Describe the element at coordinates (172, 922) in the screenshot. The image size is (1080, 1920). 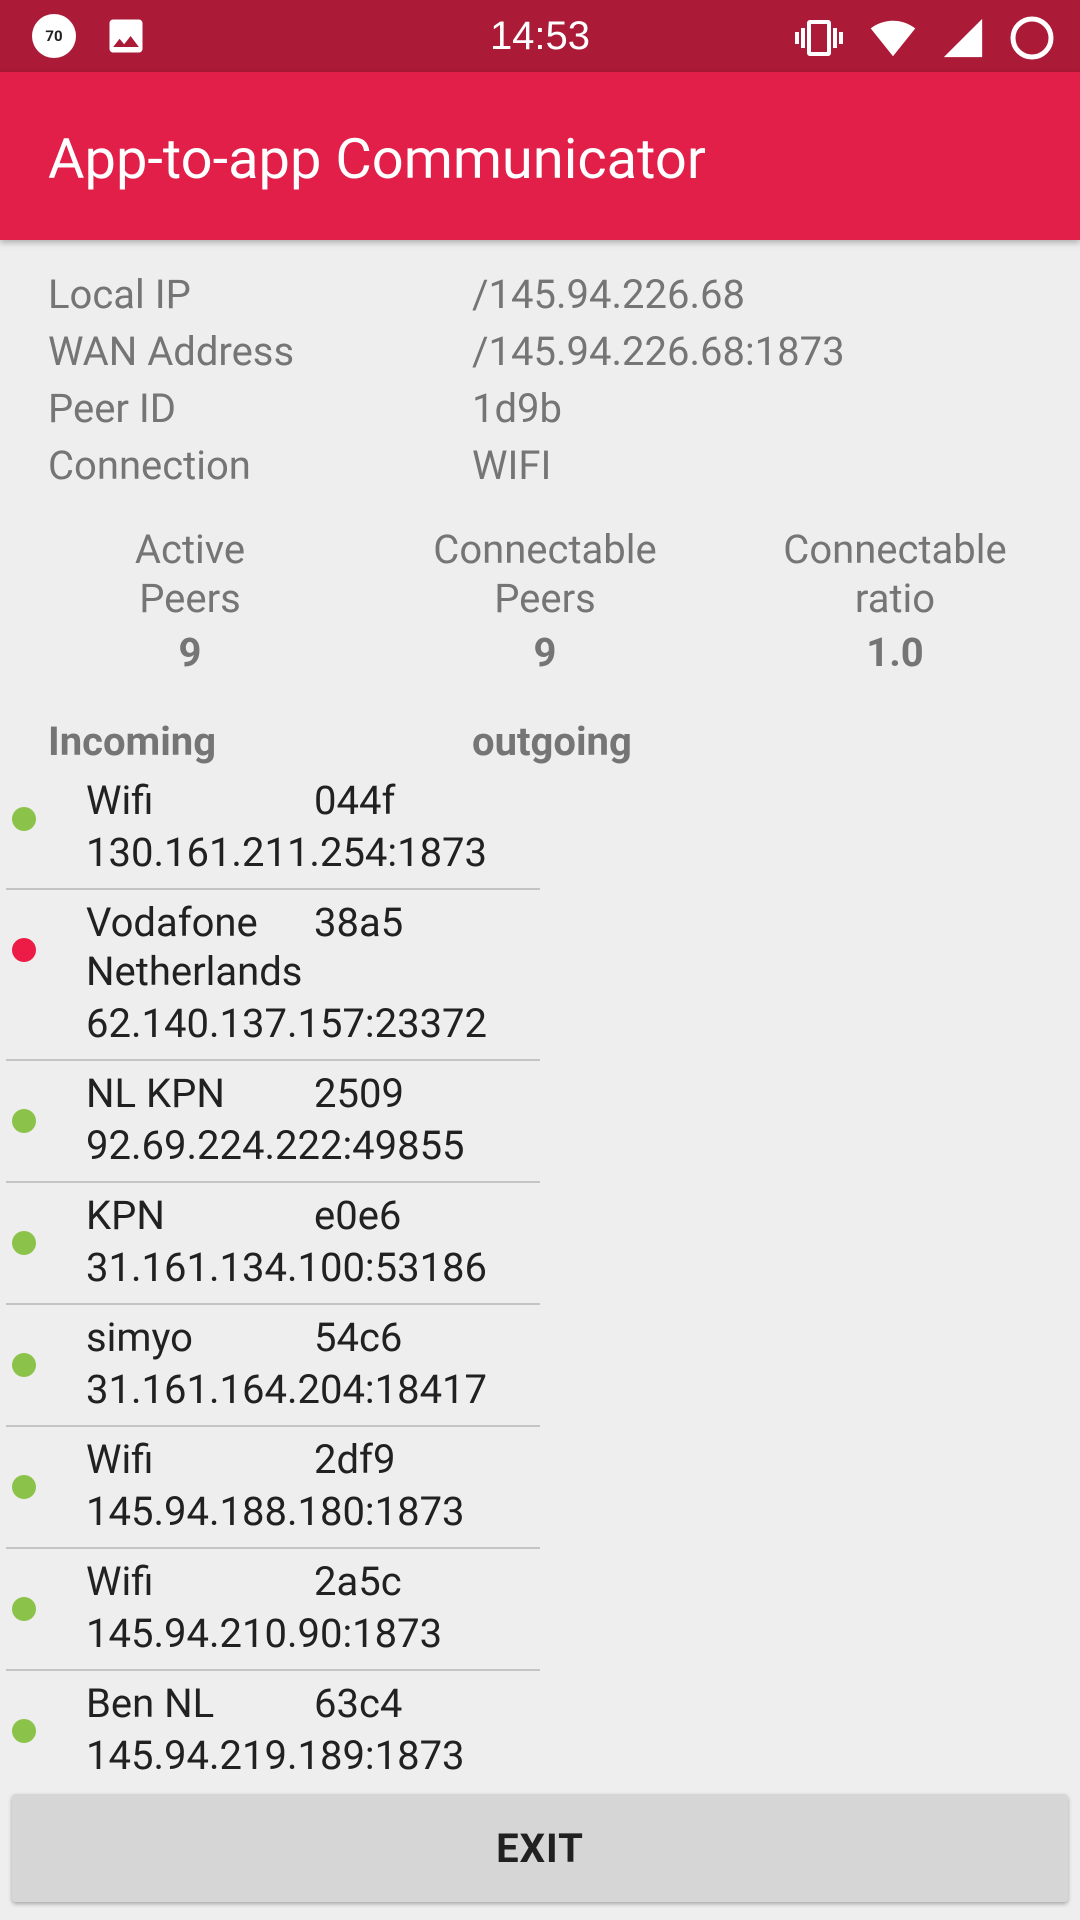
I see `peer-name: Vodafone` at that location.